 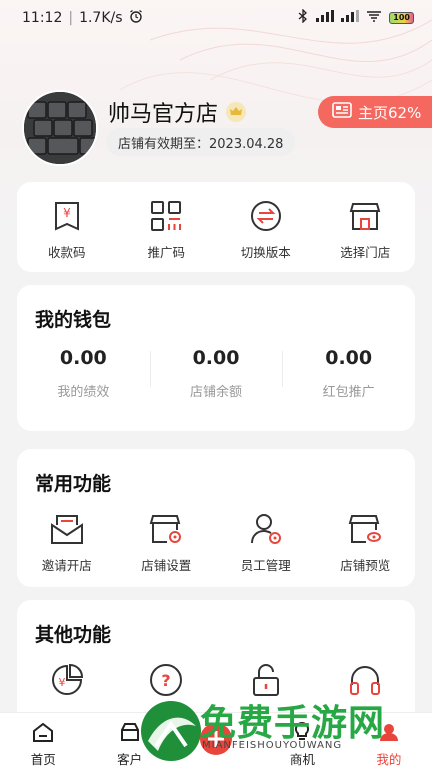 I want to click on function-label: 邀请开店, so click(x=66, y=565).